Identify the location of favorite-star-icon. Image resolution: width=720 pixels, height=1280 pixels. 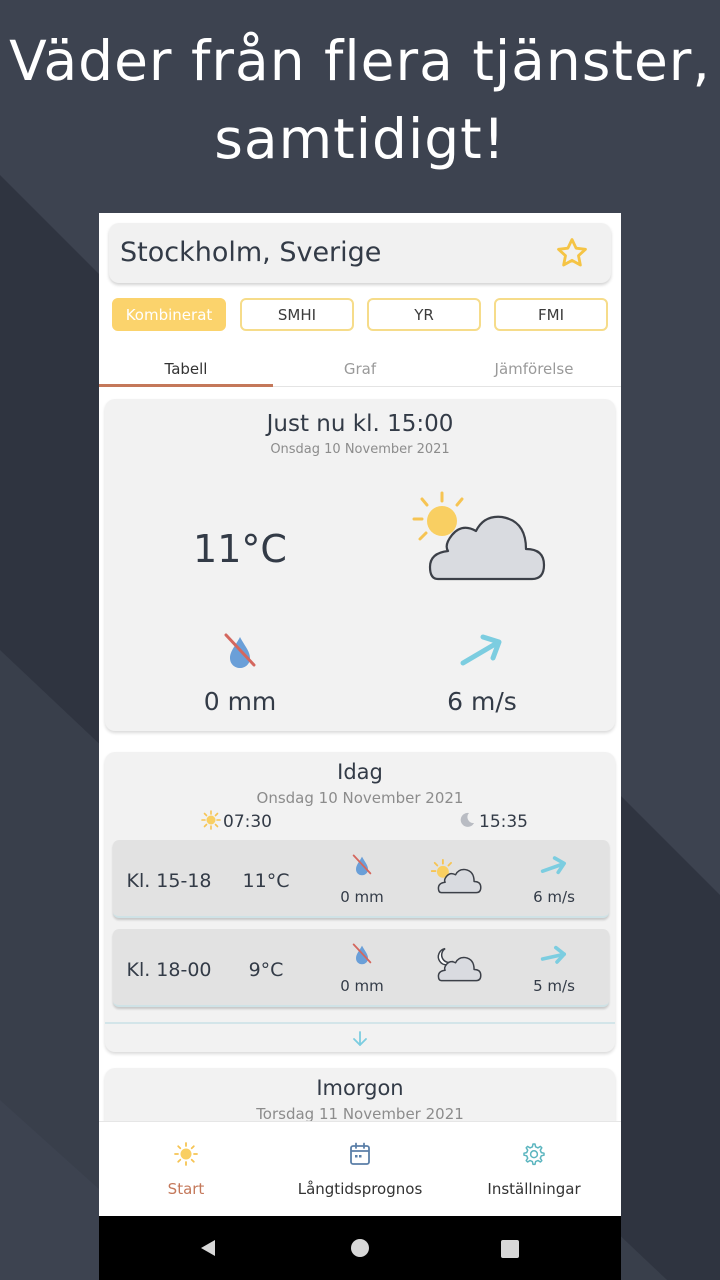
(572, 253).